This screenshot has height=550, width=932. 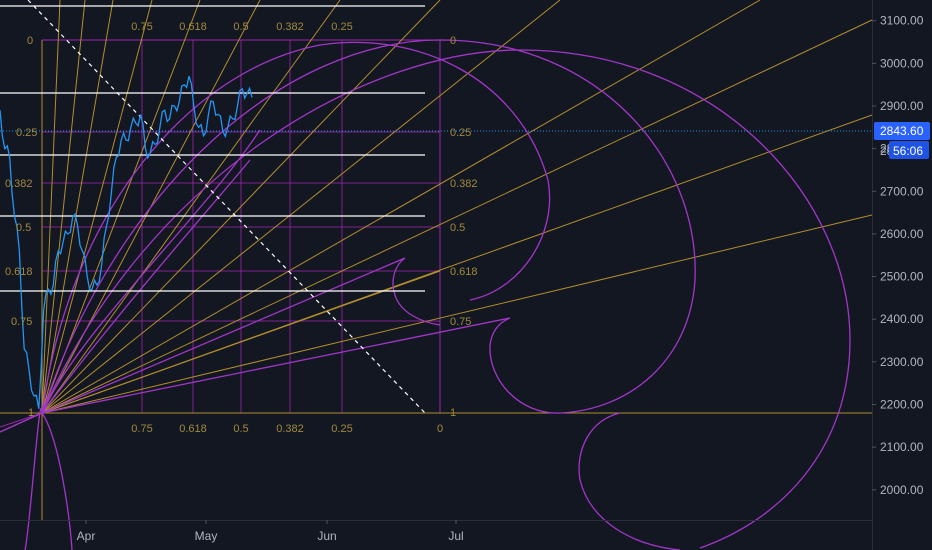 I want to click on fib-level-label-left: 0.382, so click(x=19, y=184).